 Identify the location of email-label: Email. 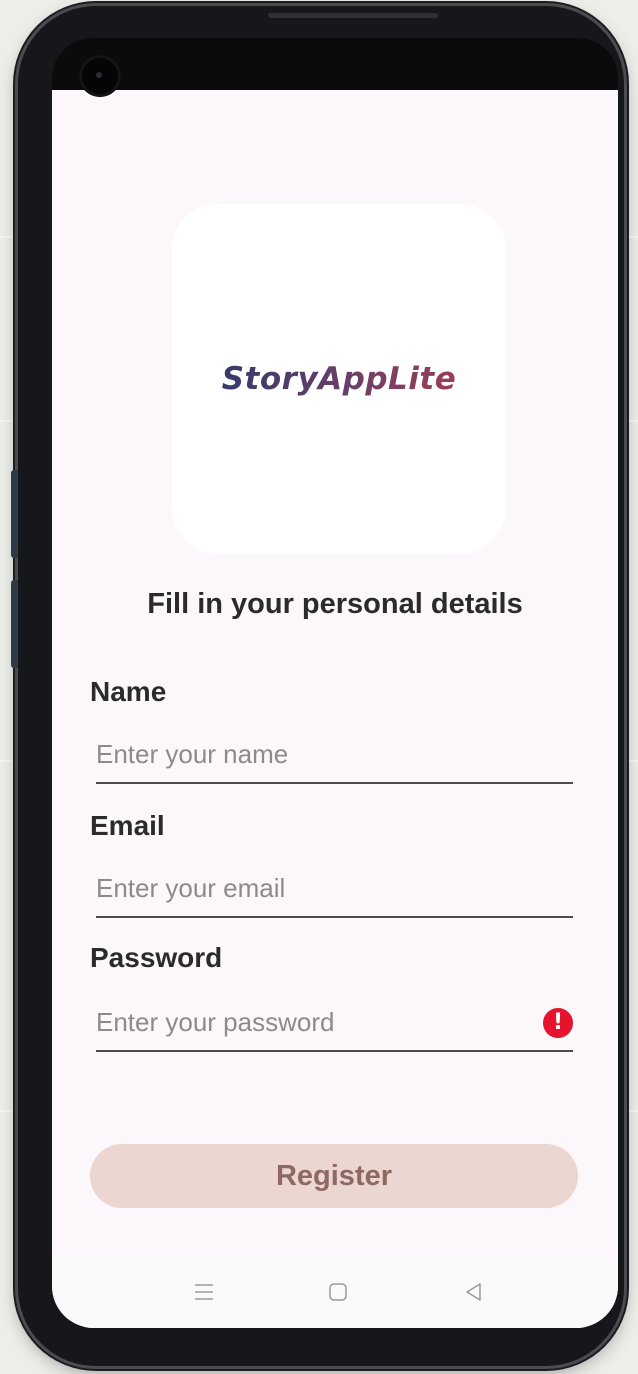
(127, 825).